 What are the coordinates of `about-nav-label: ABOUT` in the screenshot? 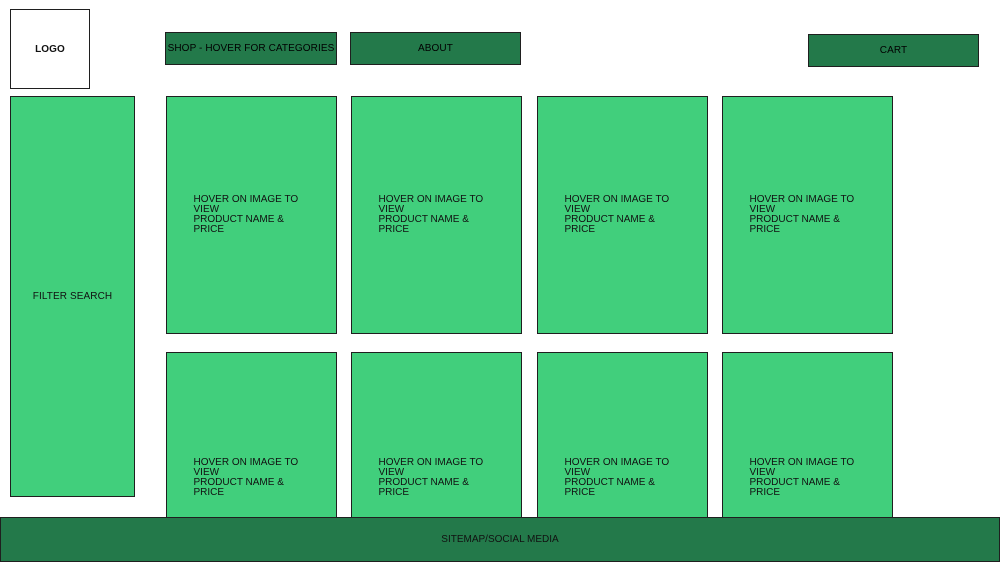 It's located at (435, 48).